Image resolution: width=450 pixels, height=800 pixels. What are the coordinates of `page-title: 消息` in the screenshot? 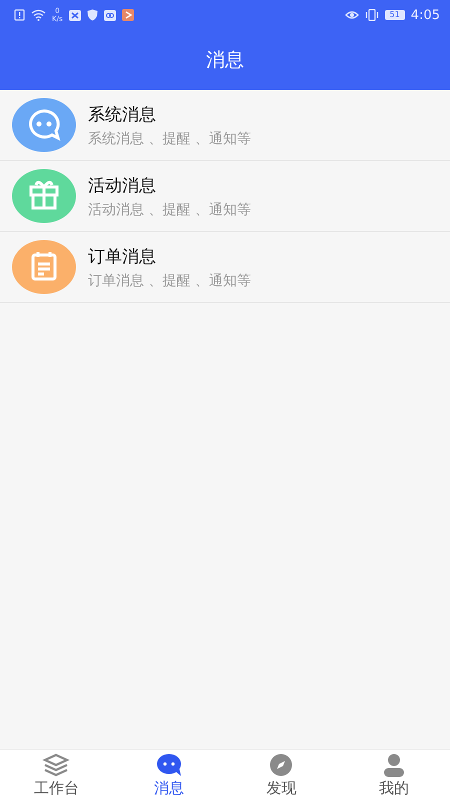 It's located at (225, 60).